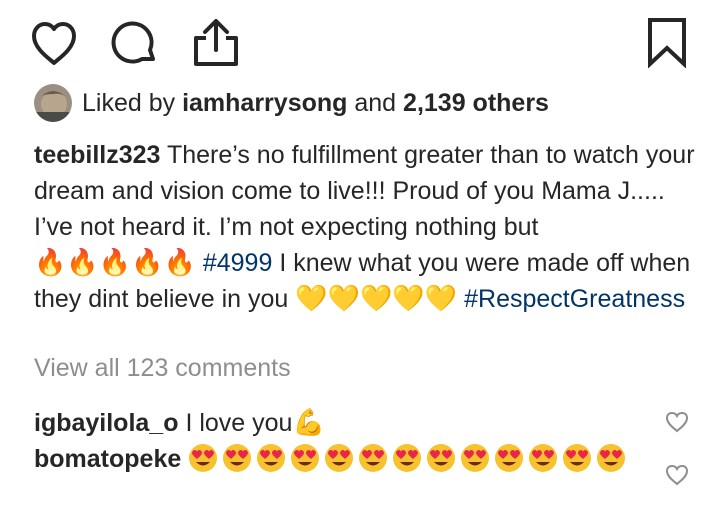 Image resolution: width=720 pixels, height=525 pixels. What do you see at coordinates (344, 423) in the screenshot?
I see `comment-row: igbayilola_o I love you💪` at bounding box center [344, 423].